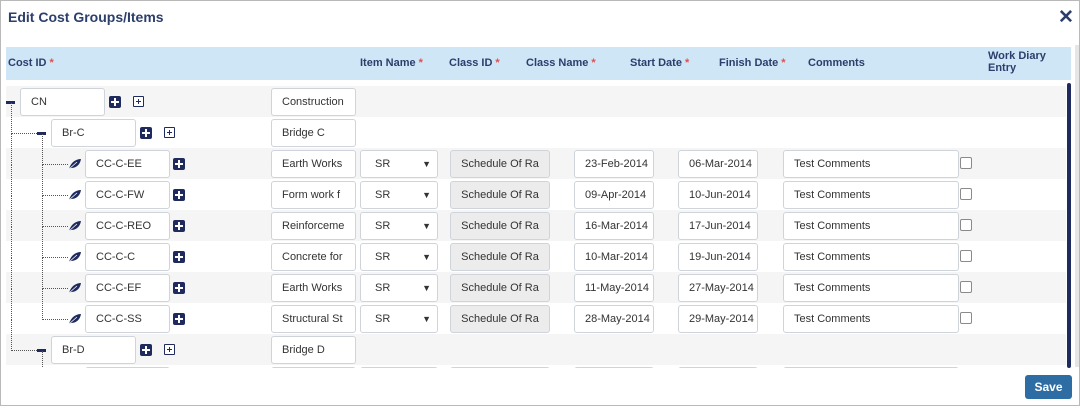 The height and width of the screenshot is (406, 1080). Describe the element at coordinates (1066, 17) in the screenshot. I see `close-icon: ✕` at that location.